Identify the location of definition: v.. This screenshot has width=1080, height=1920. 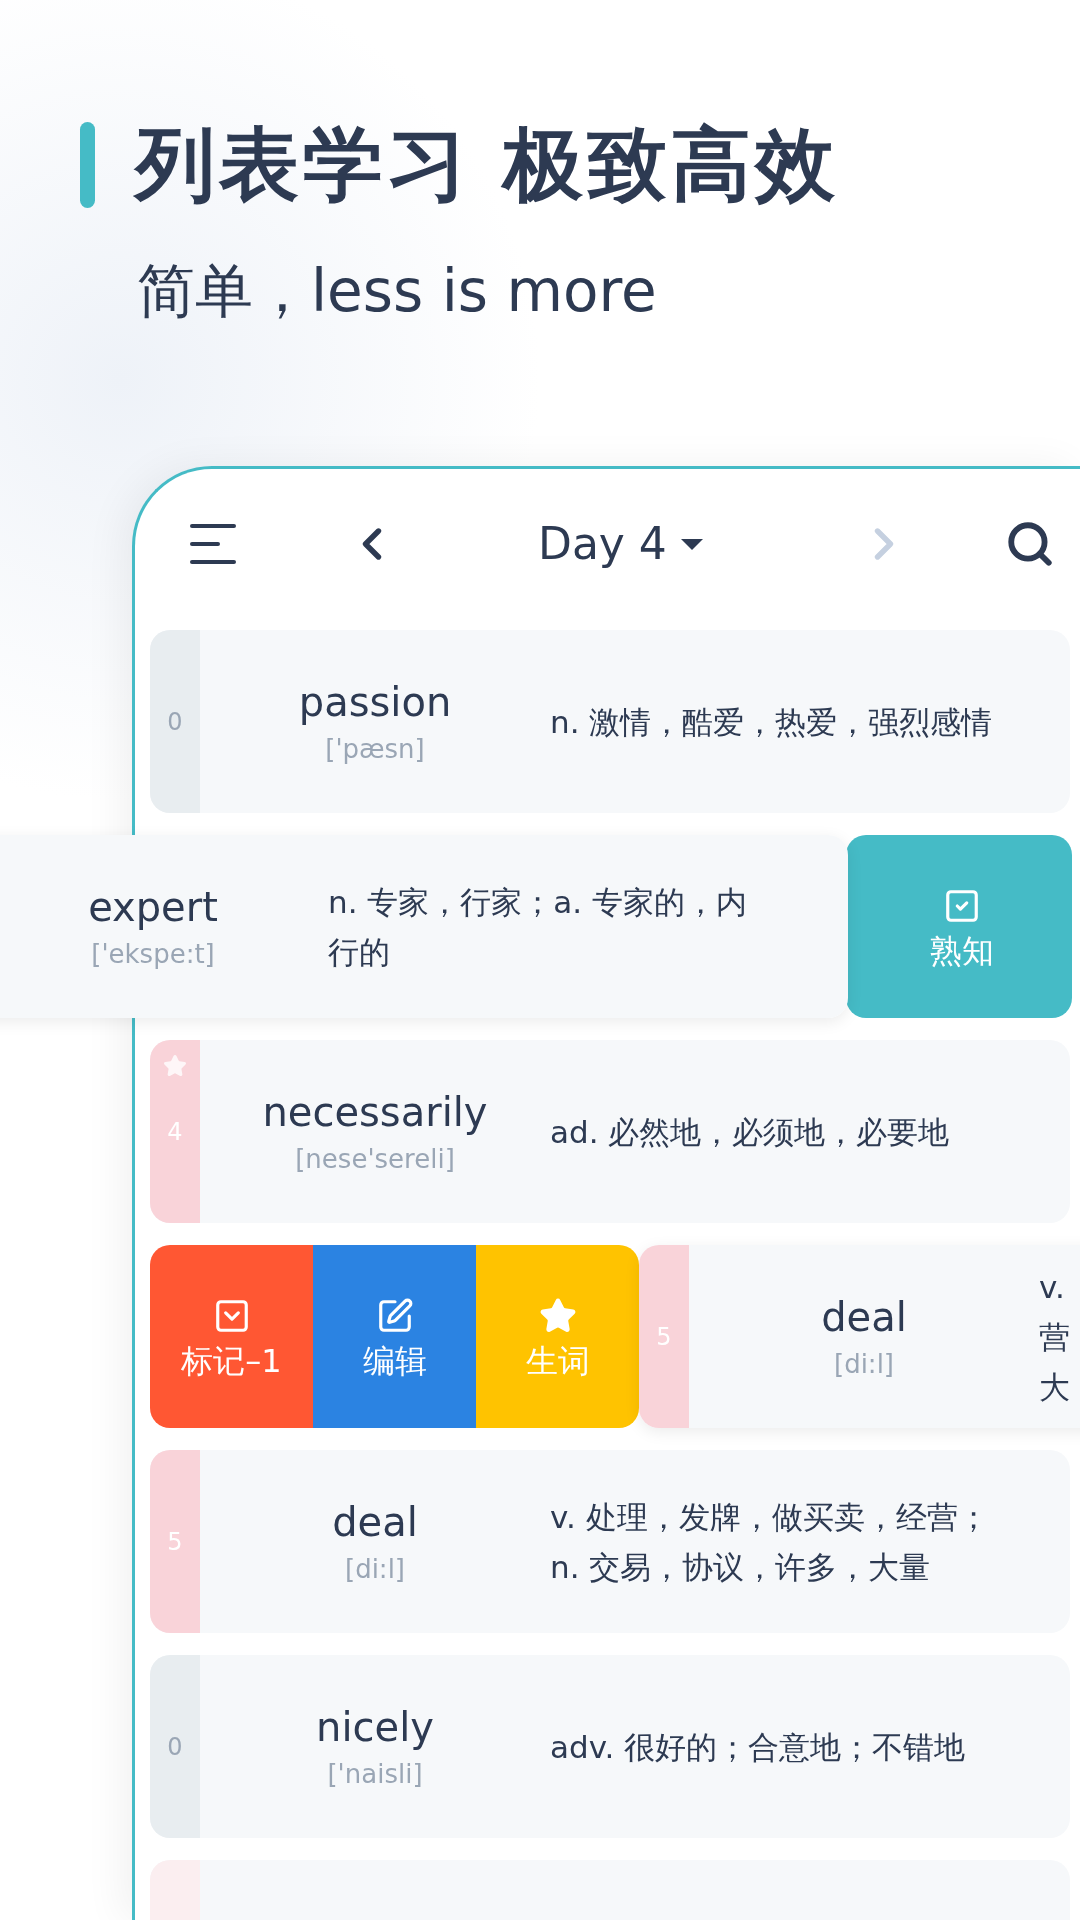
(1052, 1287).